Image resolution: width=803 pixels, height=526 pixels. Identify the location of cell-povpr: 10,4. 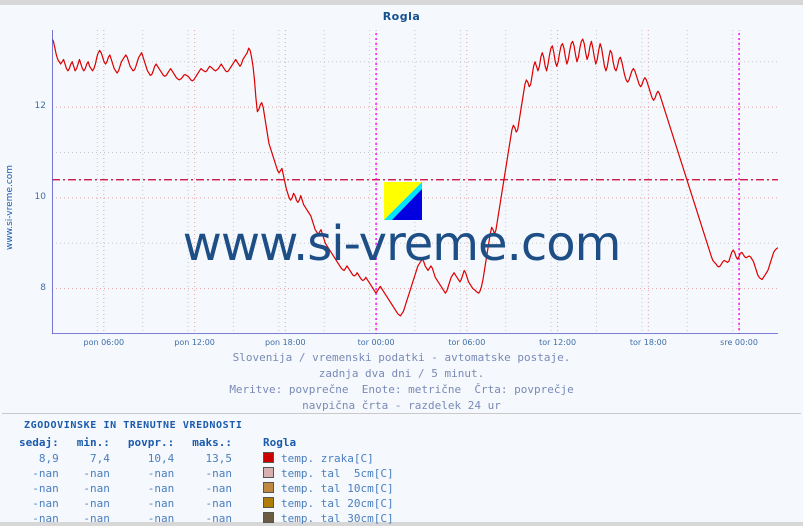
(161, 458).